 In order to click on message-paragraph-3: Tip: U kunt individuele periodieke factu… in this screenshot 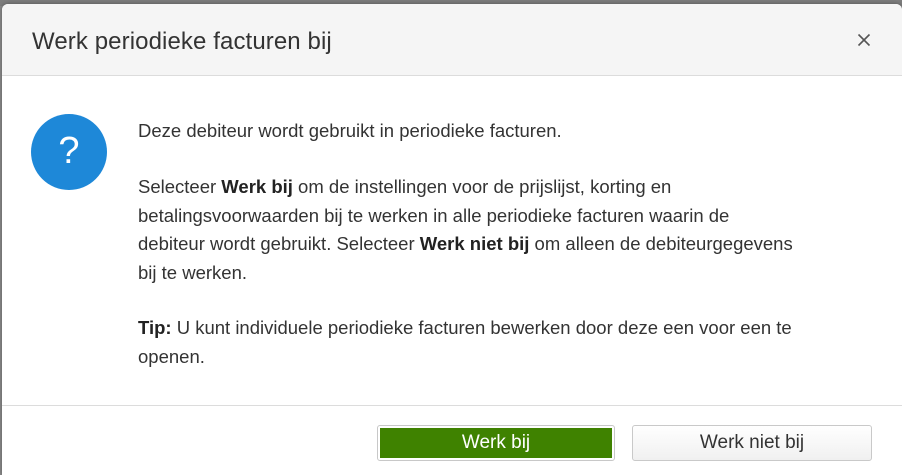, I will do `click(468, 342)`.